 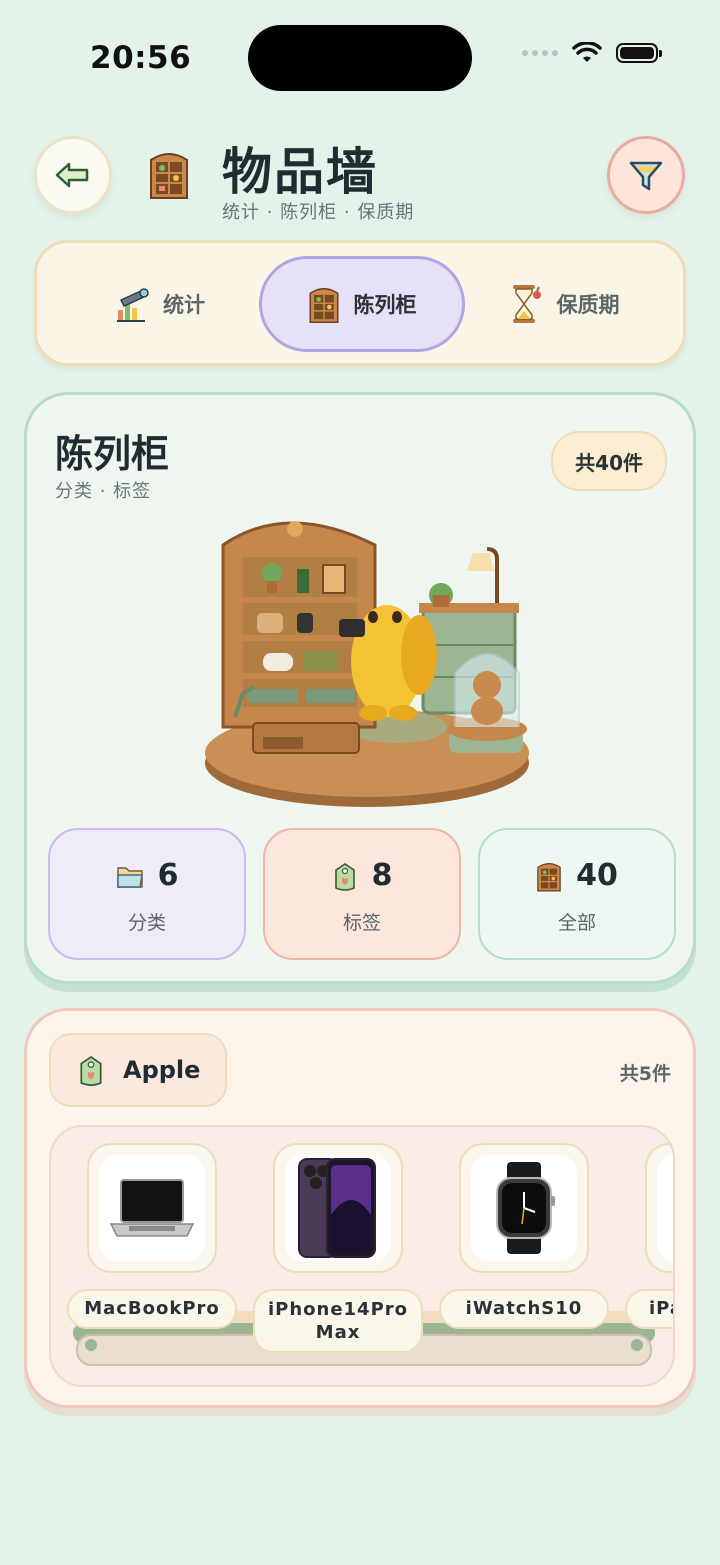 What do you see at coordinates (576, 923) in the screenshot?
I see `stat-all-label: 全部` at bounding box center [576, 923].